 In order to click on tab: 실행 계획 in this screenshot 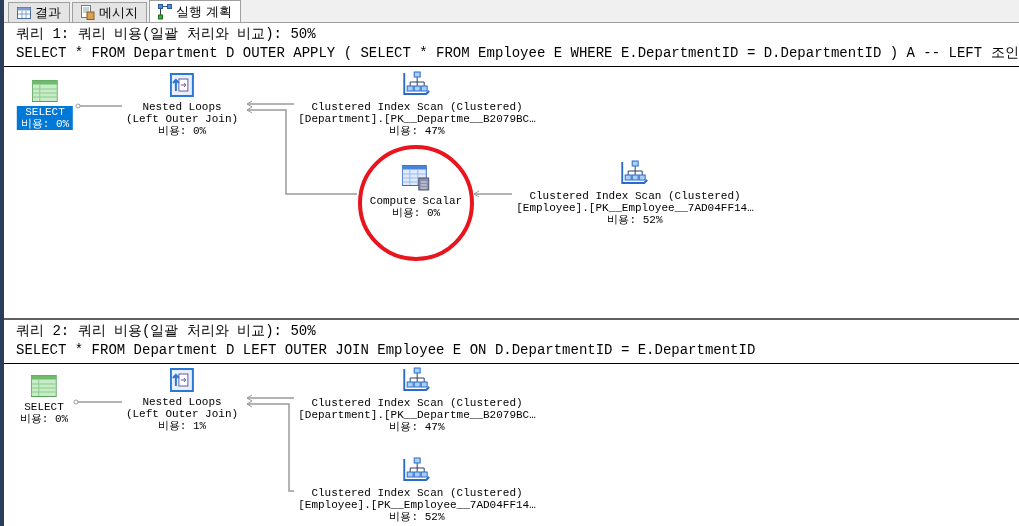, I will do `click(195, 11)`.